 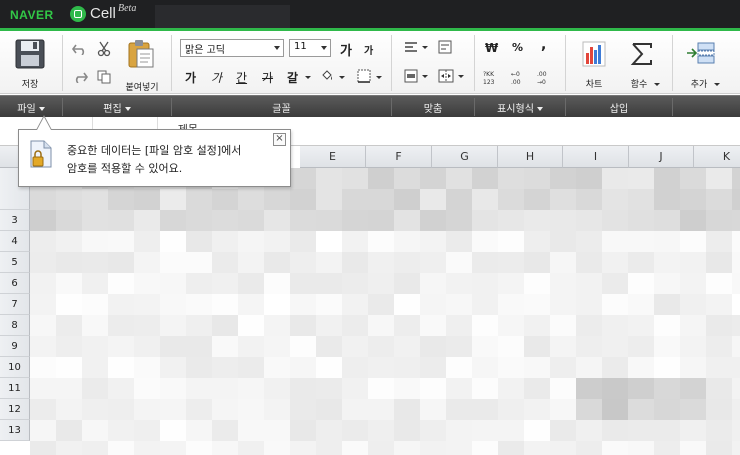 I want to click on fill-color-icon, so click(x=327, y=76).